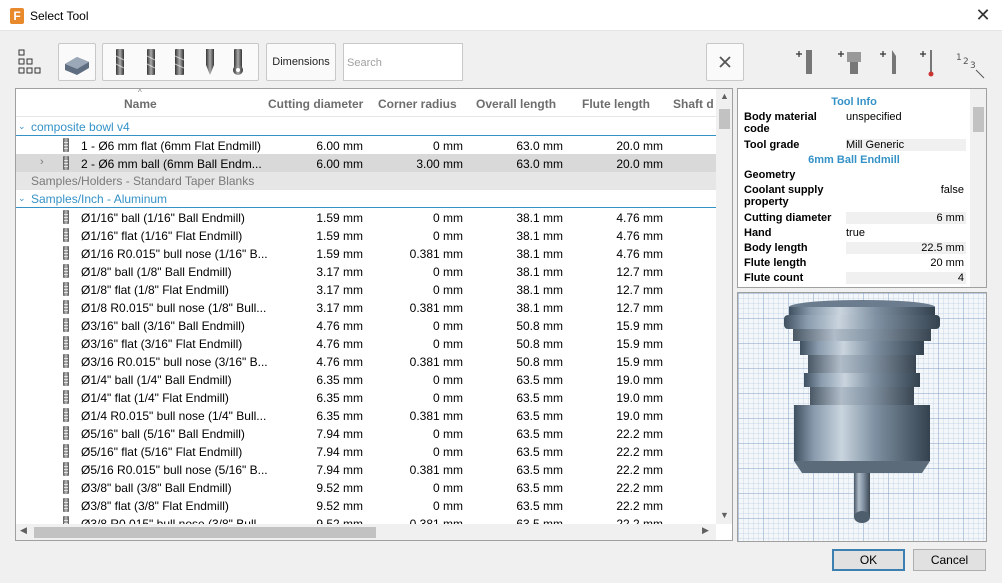 Image resolution: width=1002 pixels, height=583 pixels. I want to click on tool-preview, so click(862, 417).